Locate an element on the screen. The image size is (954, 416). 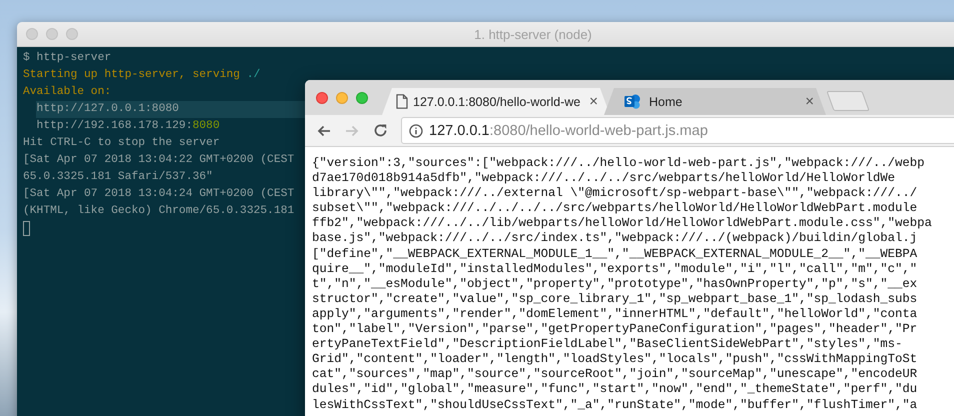
source-map-line: base.js","webpack:///../../src/index.ts","webpack:///../(webpack)/buildin/global.j is located at coordinates (615, 239).